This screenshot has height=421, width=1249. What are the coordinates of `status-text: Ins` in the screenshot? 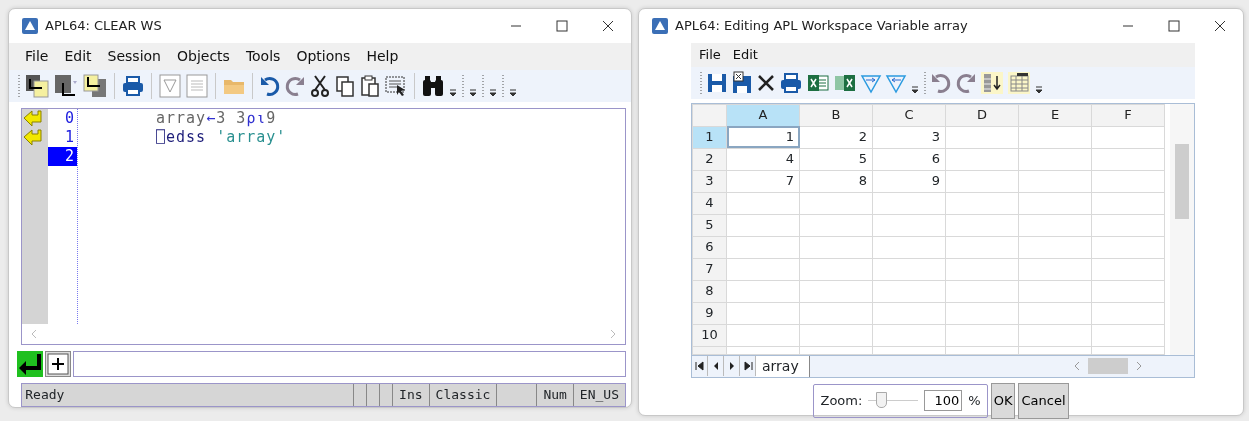 It's located at (411, 395).